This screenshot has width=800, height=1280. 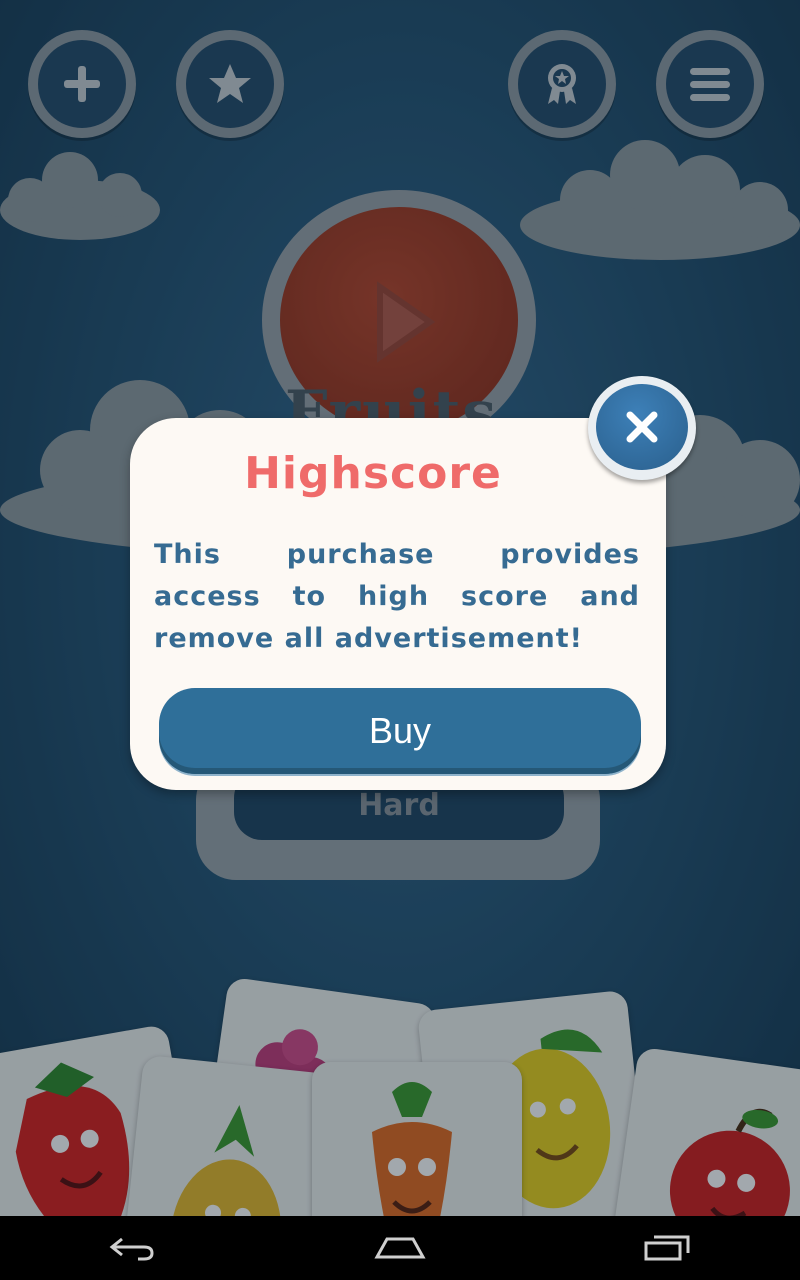 I want to click on home-button, so click(x=400, y=1248).